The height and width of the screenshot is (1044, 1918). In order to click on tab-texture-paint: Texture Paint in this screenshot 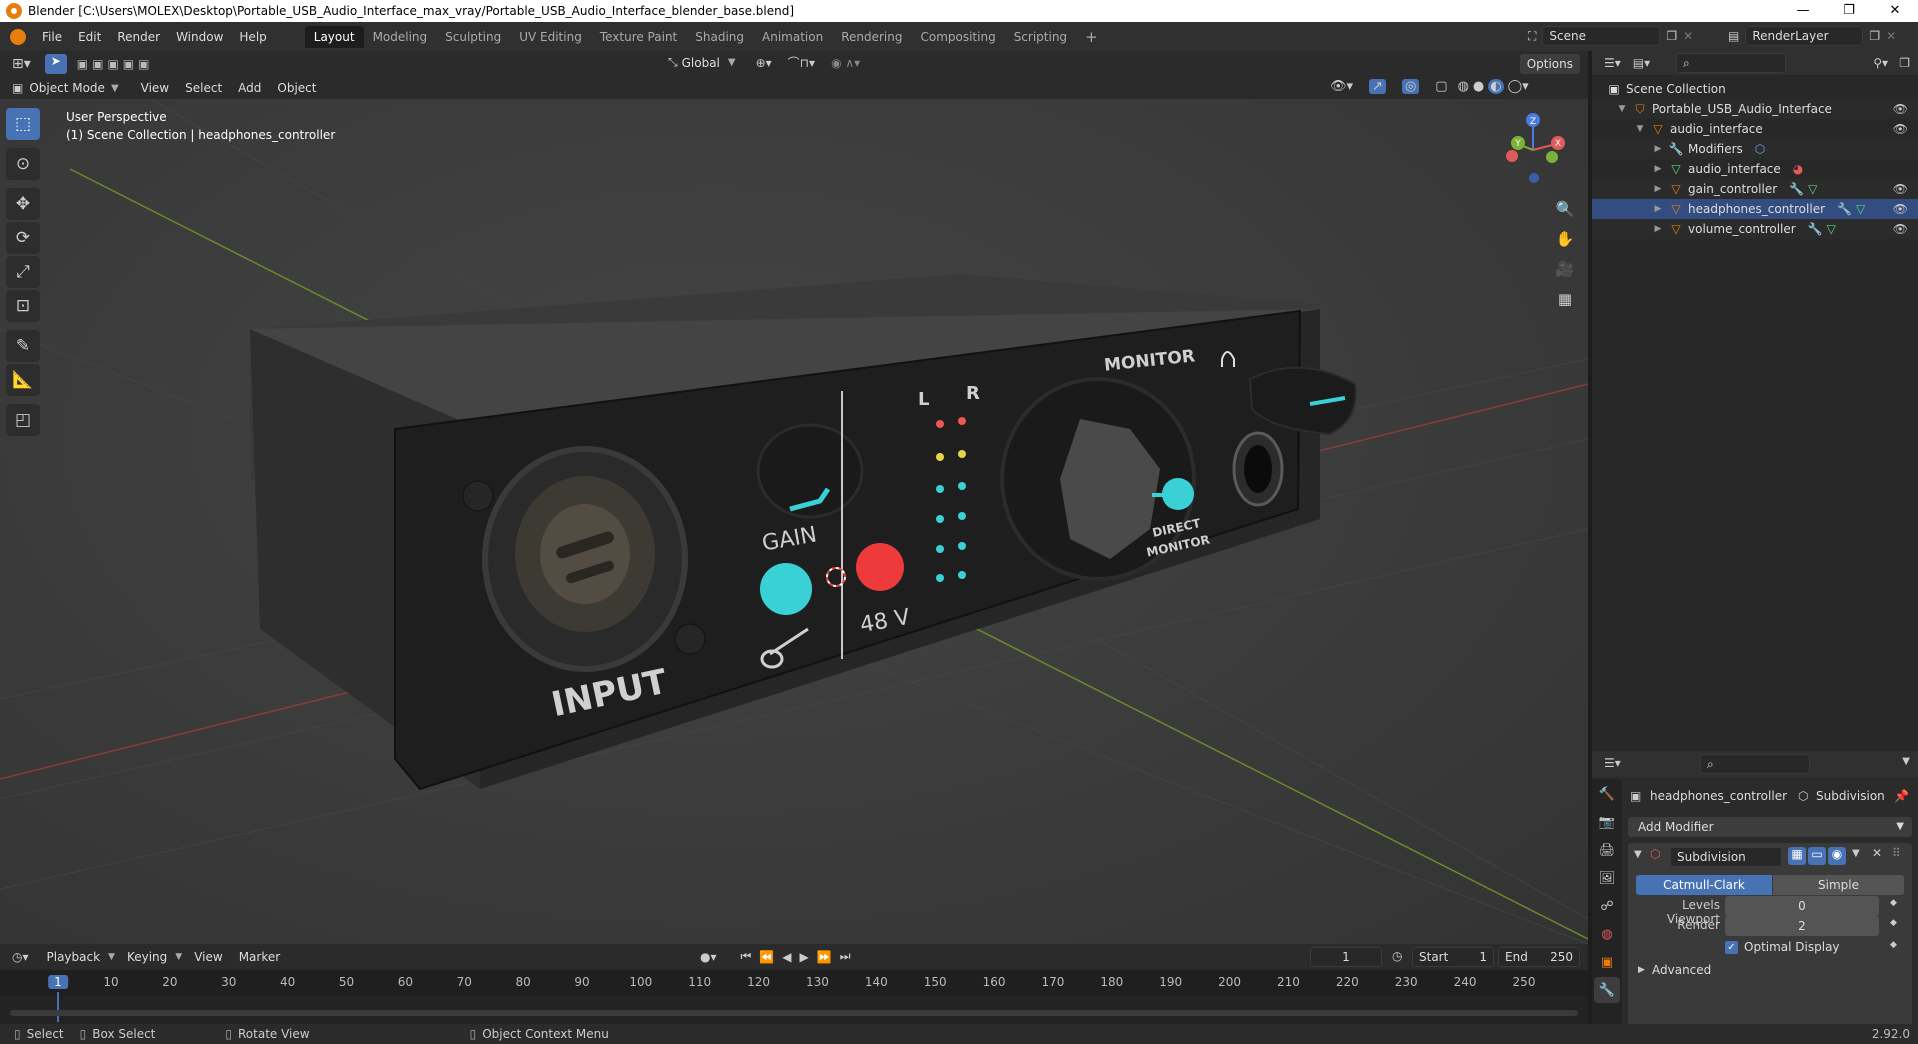, I will do `click(638, 37)`.